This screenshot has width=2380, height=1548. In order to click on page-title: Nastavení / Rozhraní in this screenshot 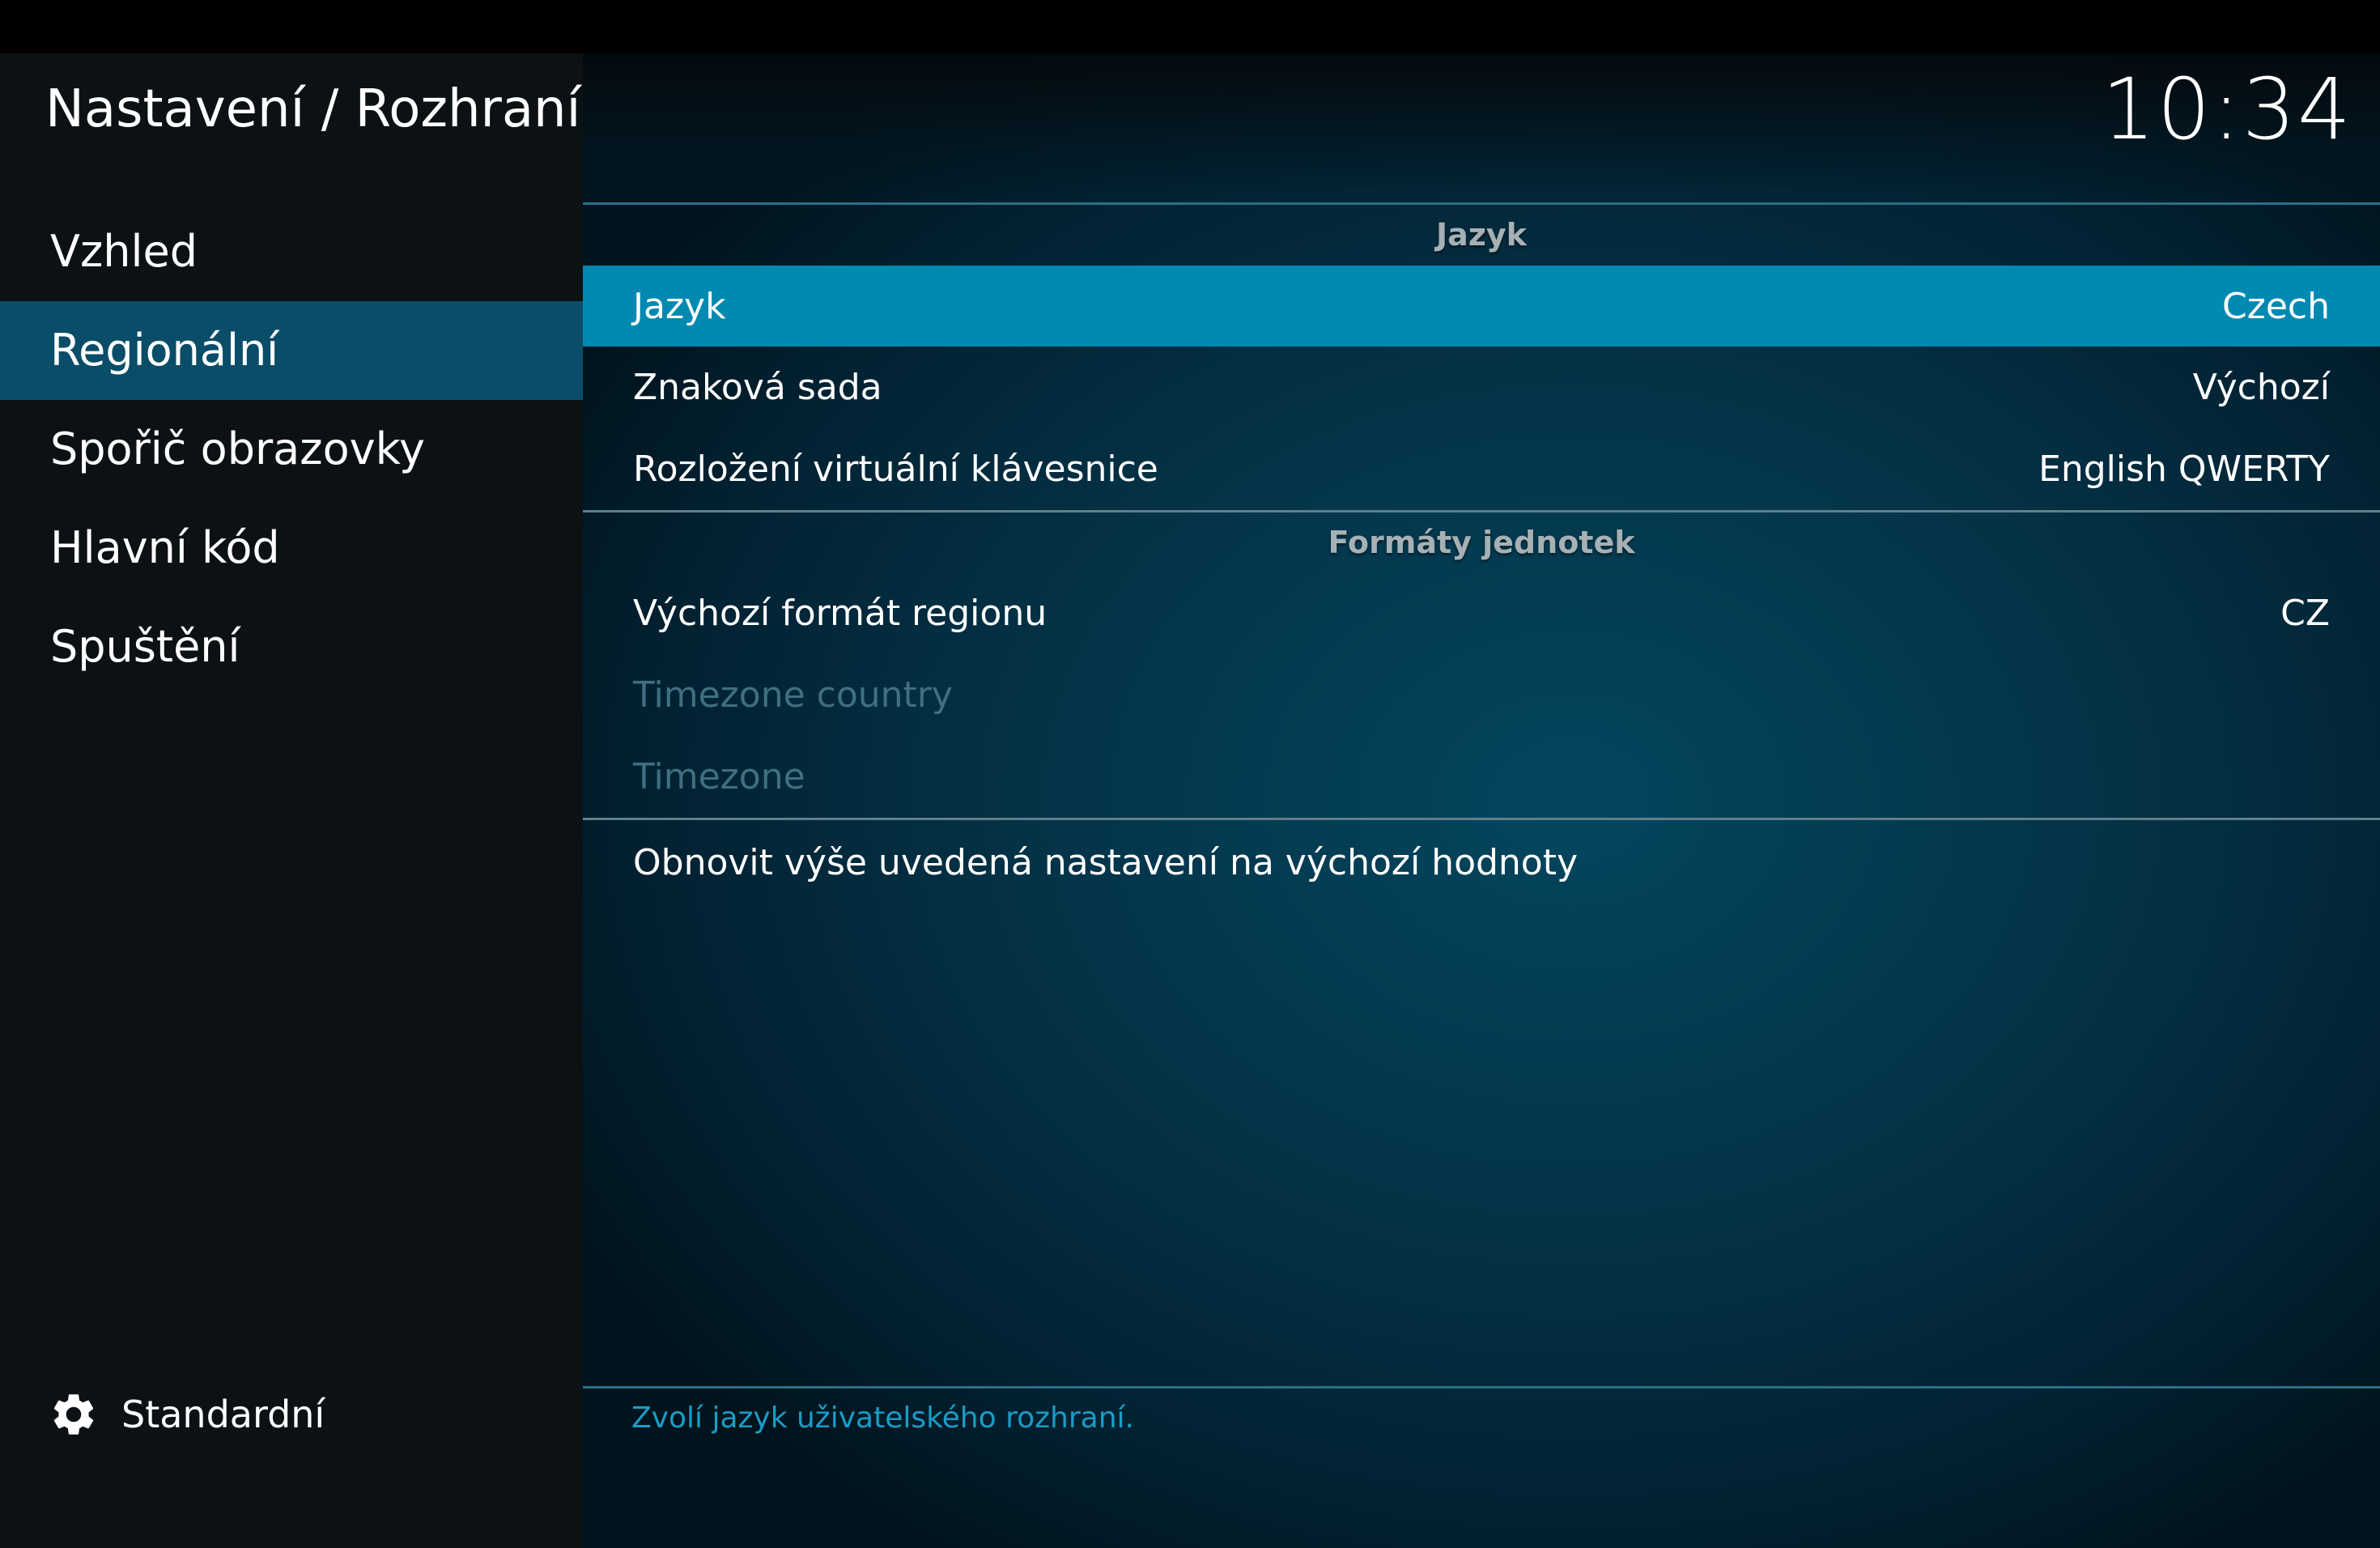, I will do `click(313, 109)`.